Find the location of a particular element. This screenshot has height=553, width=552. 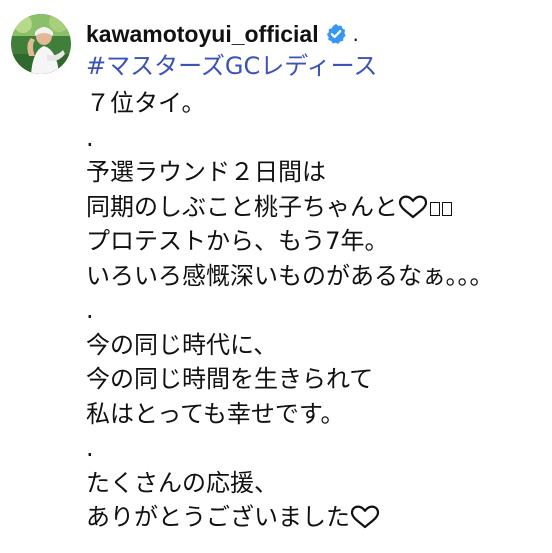

caption-line: いろいろ感慨深いものがあるなぁ。。。 is located at coordinates (290, 275).